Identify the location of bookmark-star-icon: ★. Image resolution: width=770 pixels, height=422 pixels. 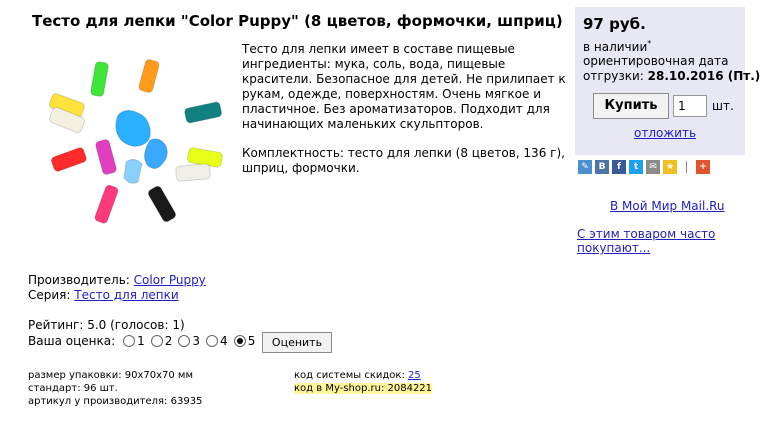
(670, 167).